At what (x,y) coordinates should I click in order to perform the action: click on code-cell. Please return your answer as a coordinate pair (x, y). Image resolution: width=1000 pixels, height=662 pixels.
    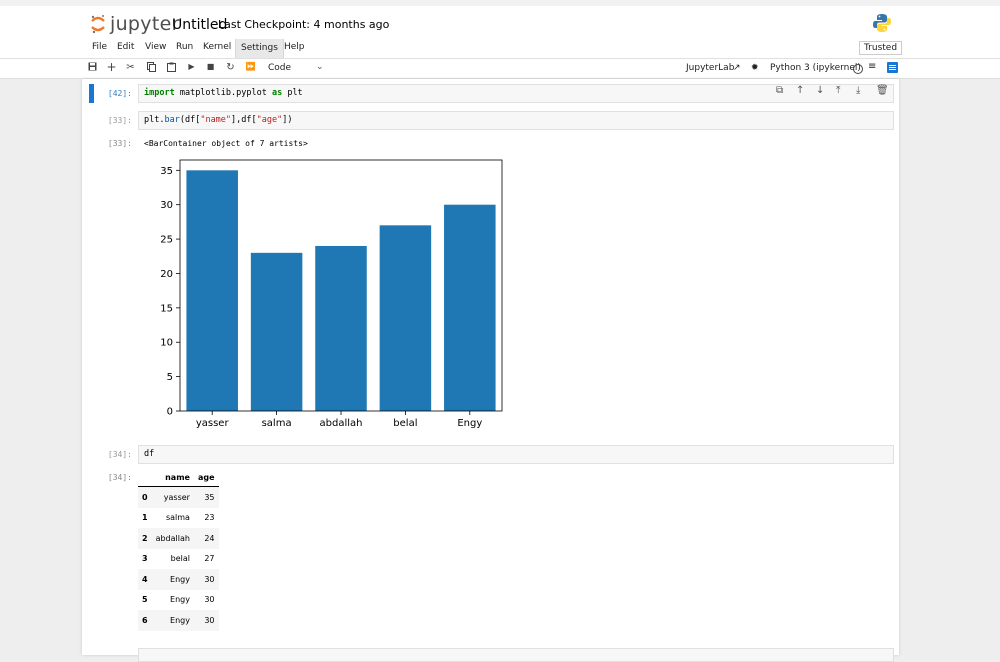
    Looking at the image, I should click on (516, 655).